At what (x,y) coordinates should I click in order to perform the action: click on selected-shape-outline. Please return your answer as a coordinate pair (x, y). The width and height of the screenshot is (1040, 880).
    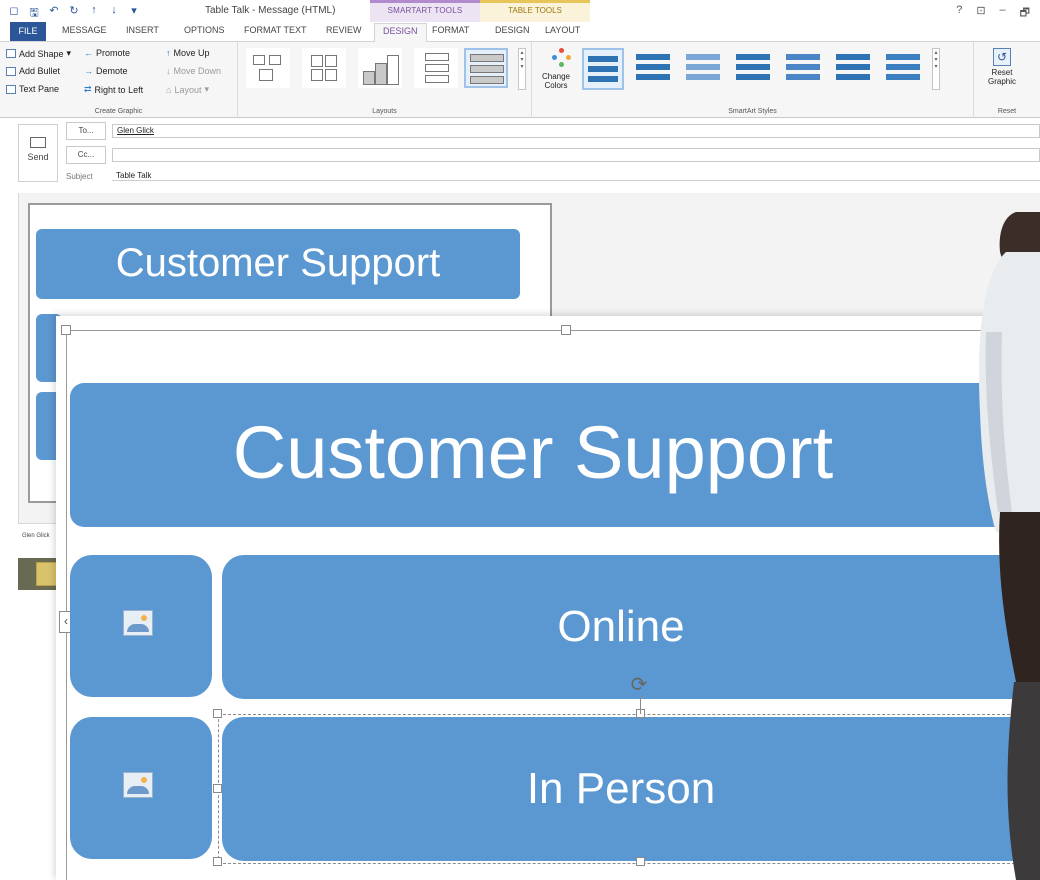
    Looking at the image, I should click on (629, 789).